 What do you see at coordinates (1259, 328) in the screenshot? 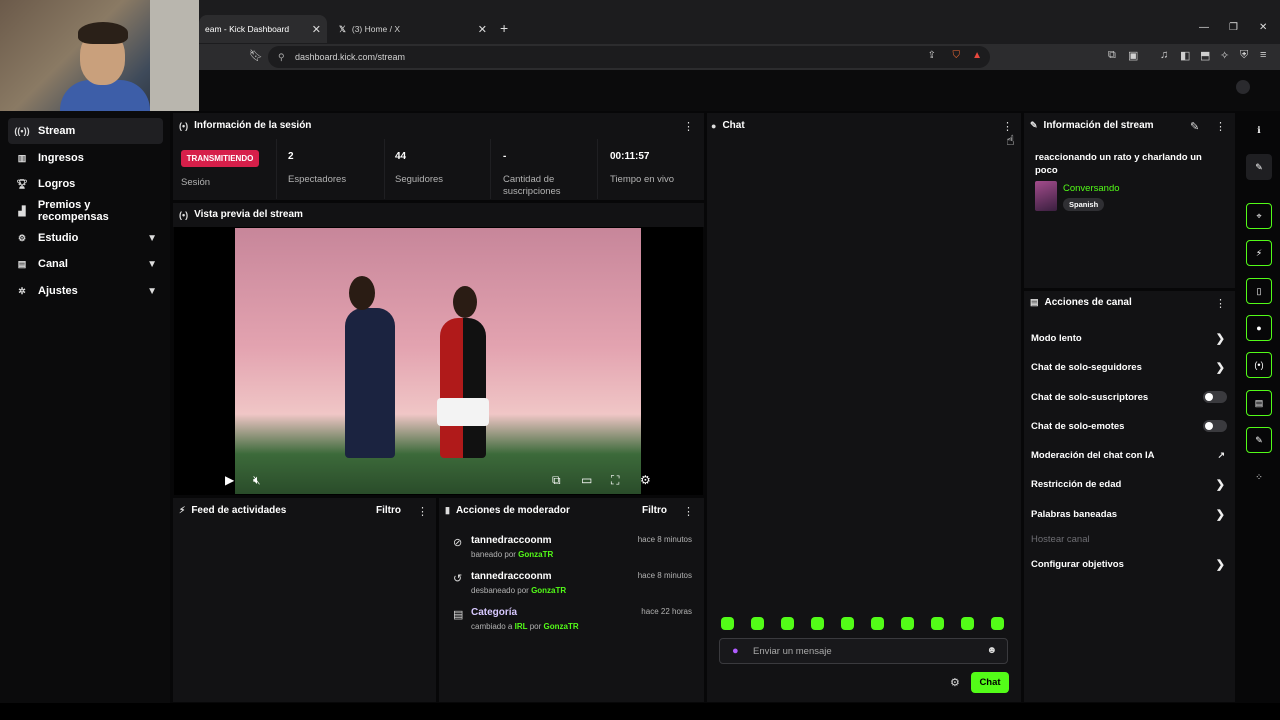
I see `chat-bubble-icon: ●` at bounding box center [1259, 328].